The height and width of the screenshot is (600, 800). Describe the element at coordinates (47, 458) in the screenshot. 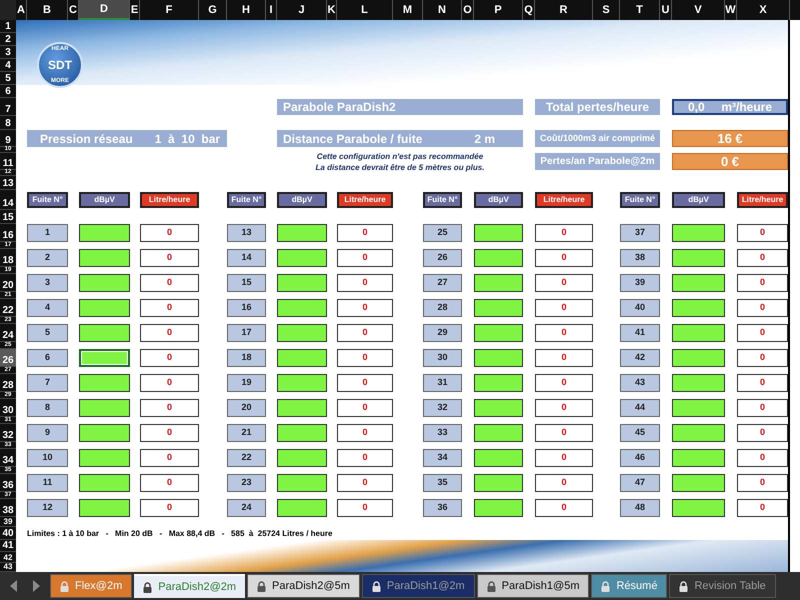

I see `leak-number: 10` at that location.